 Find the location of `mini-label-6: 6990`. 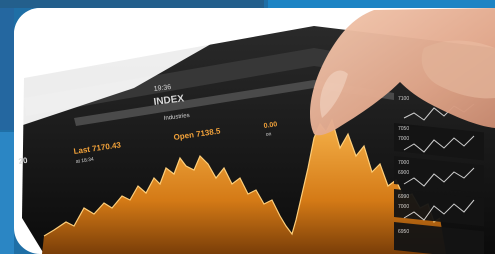

mini-label-6: 6990 is located at coordinates (403, 197).